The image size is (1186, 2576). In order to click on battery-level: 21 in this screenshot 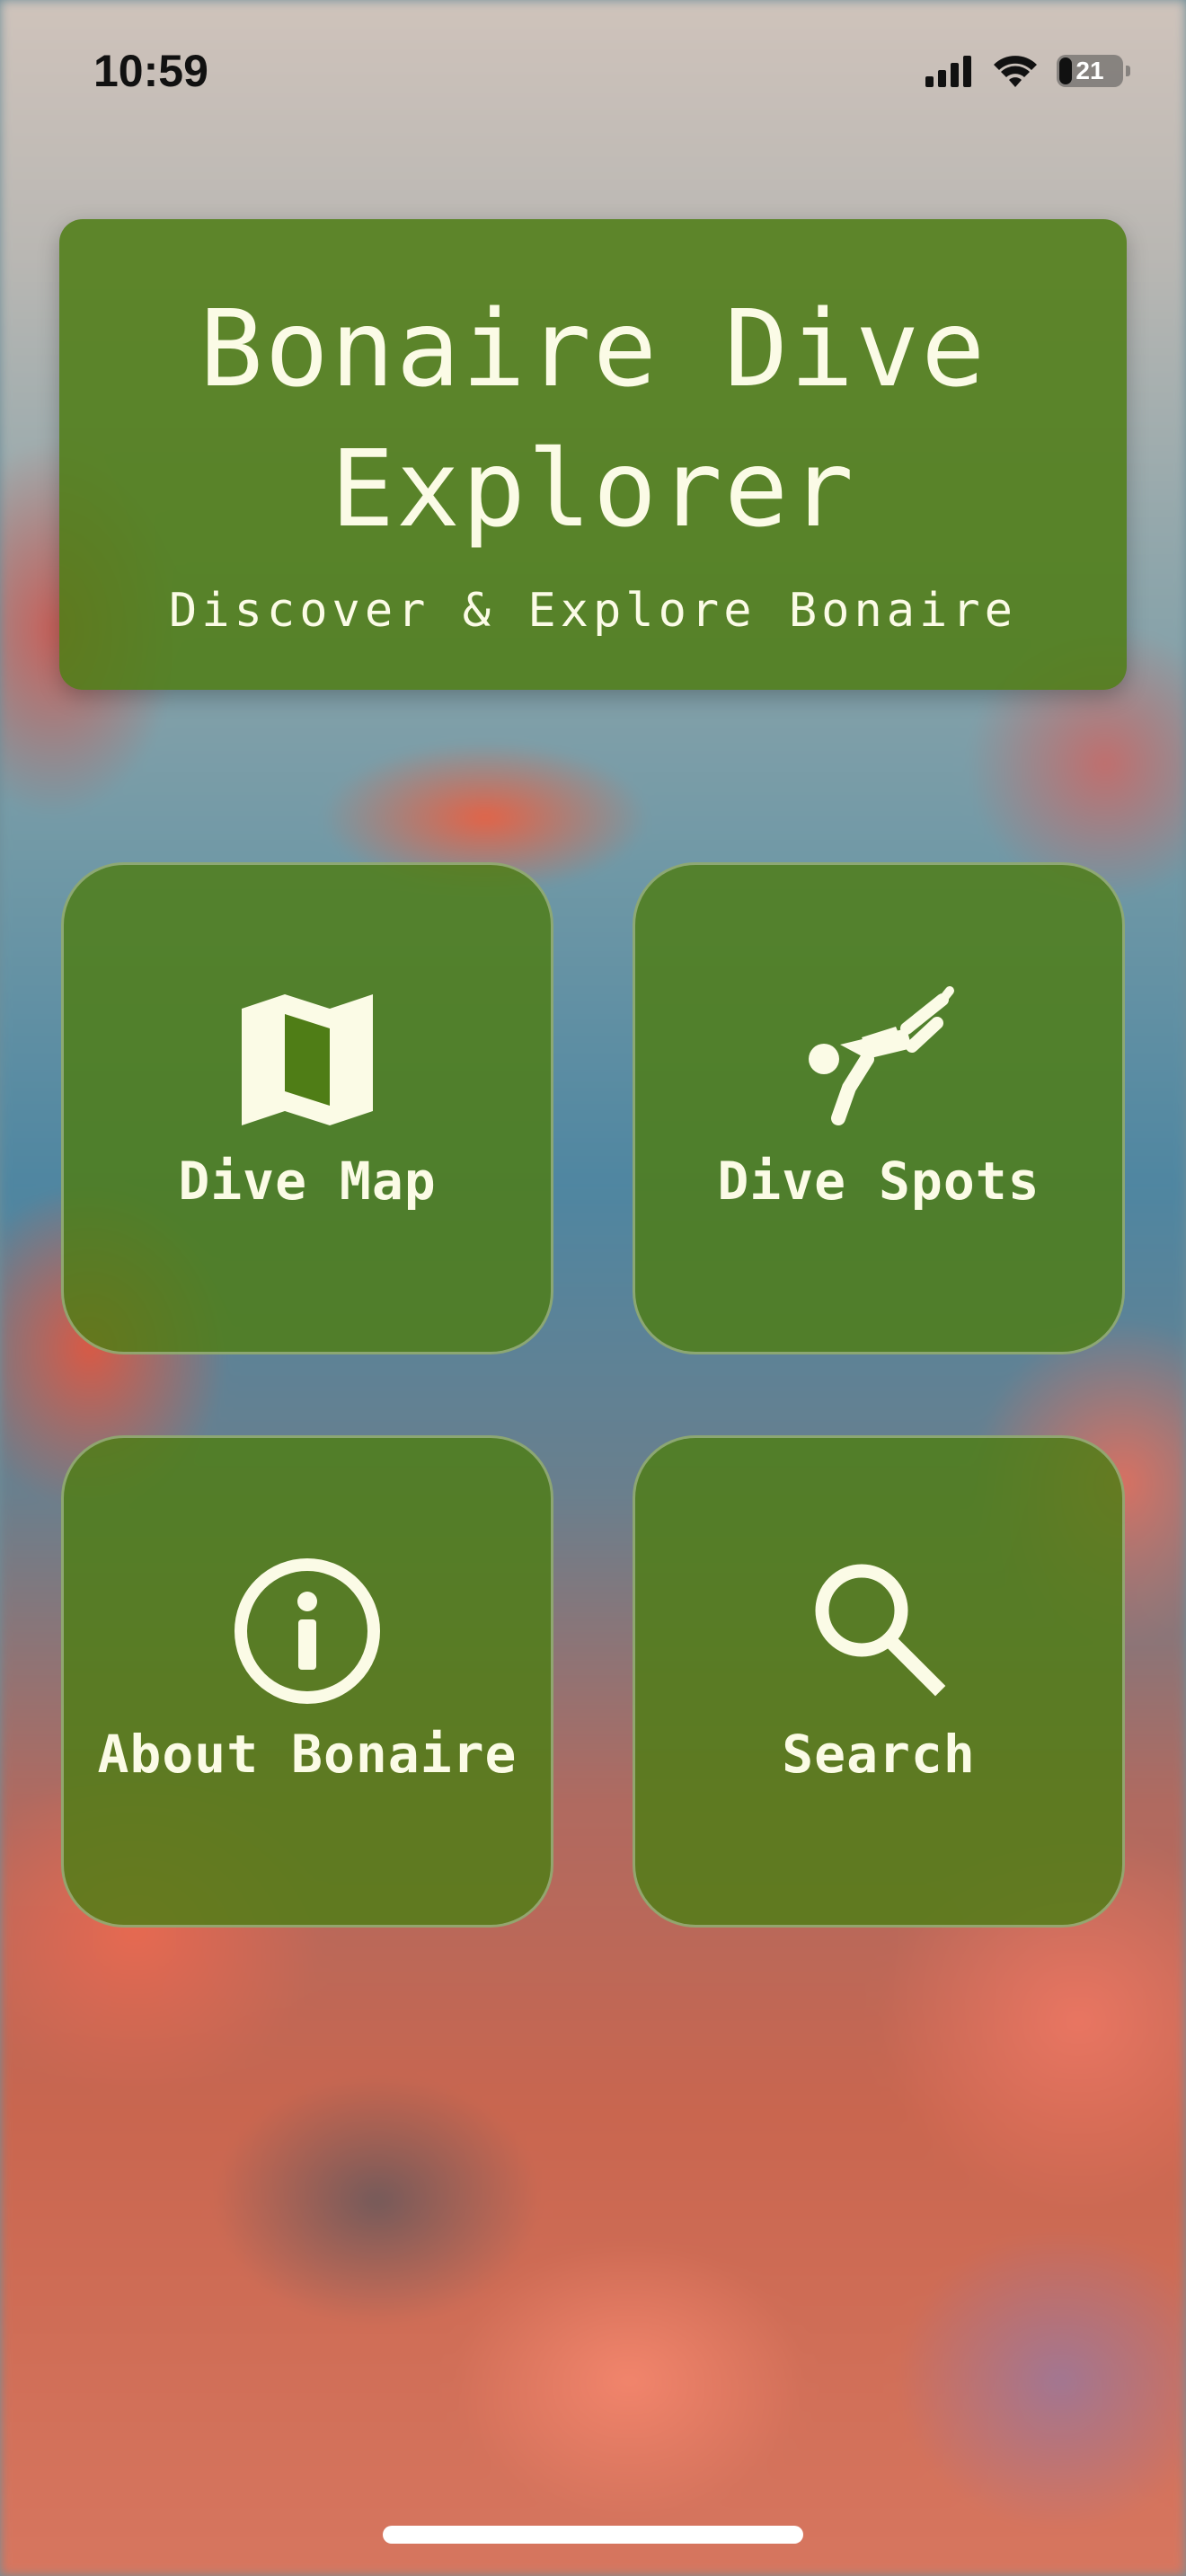, I will do `click(1089, 70)`.